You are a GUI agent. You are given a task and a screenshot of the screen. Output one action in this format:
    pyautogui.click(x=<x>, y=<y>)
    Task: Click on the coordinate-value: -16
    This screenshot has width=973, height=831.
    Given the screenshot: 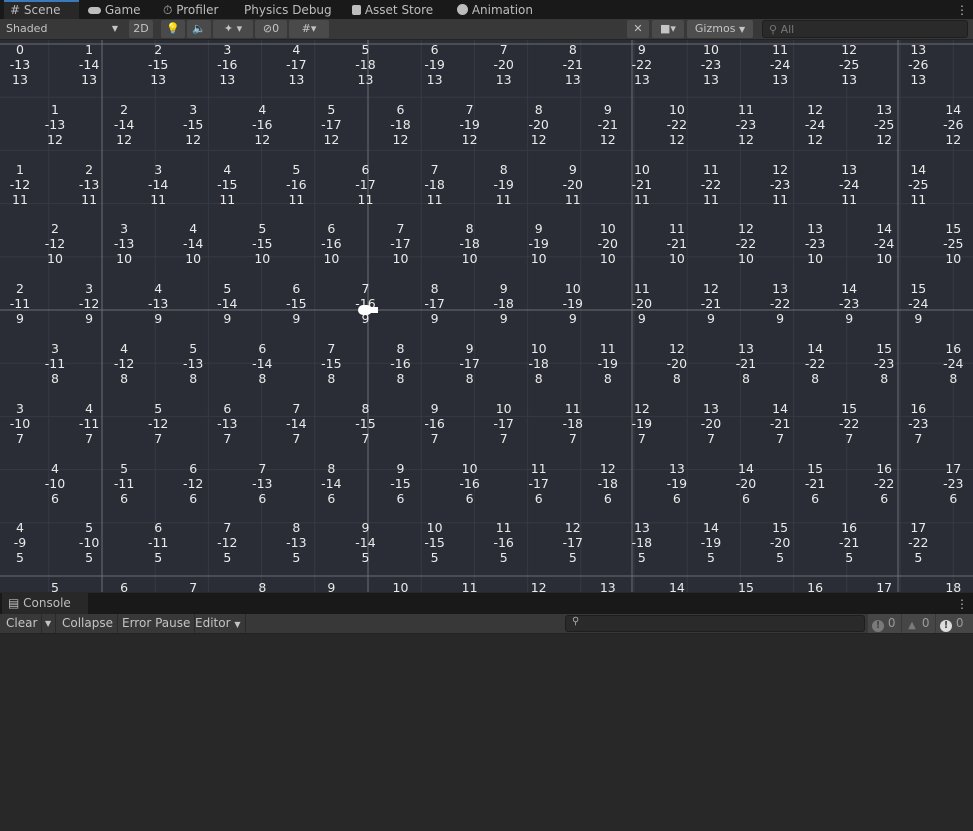 What is the action you would take?
    pyautogui.click(x=262, y=124)
    